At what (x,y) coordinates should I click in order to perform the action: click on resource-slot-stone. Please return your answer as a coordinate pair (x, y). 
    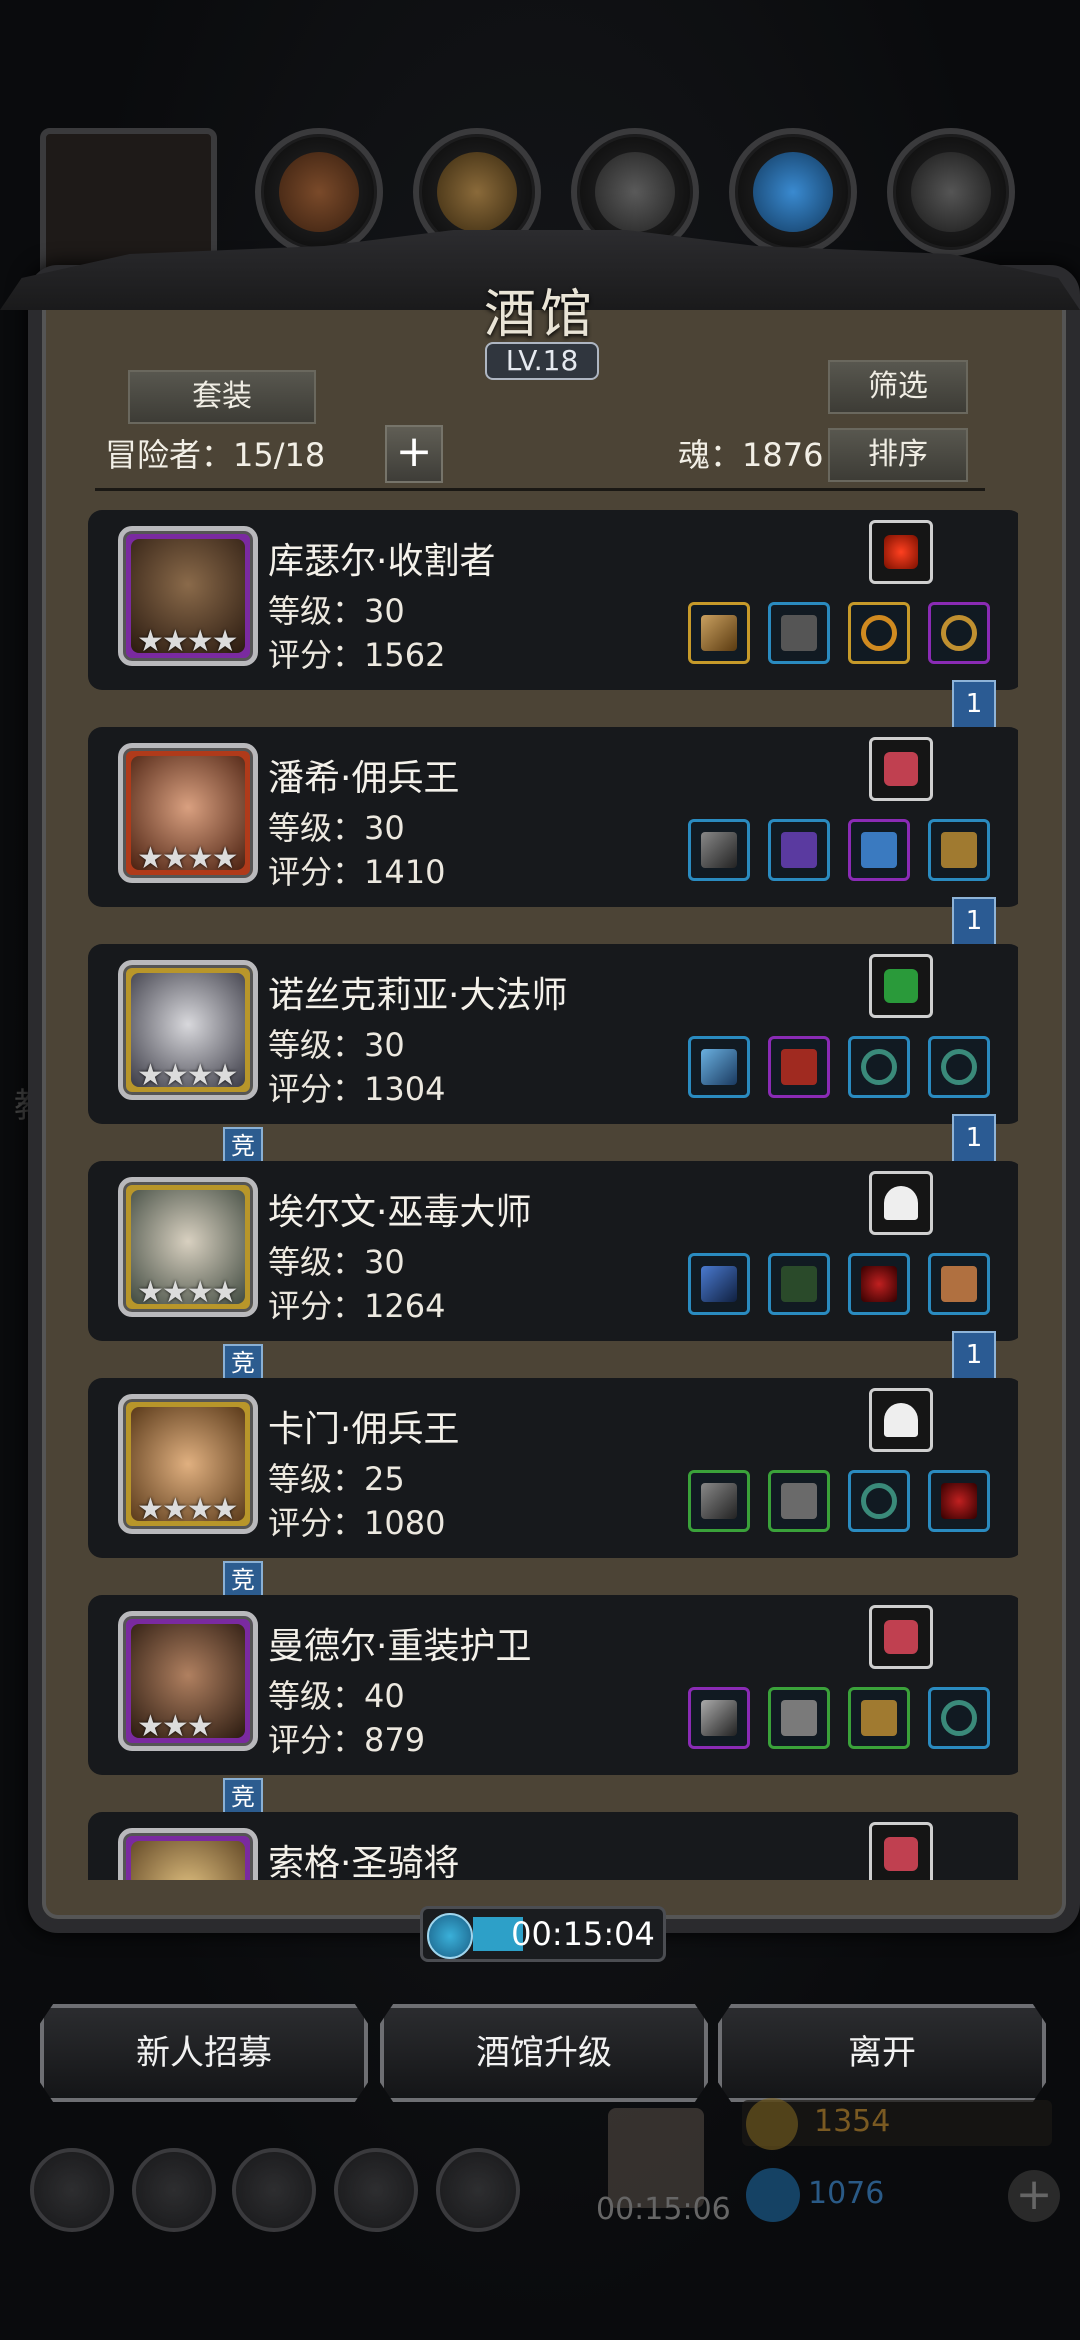
    Looking at the image, I should click on (951, 192).